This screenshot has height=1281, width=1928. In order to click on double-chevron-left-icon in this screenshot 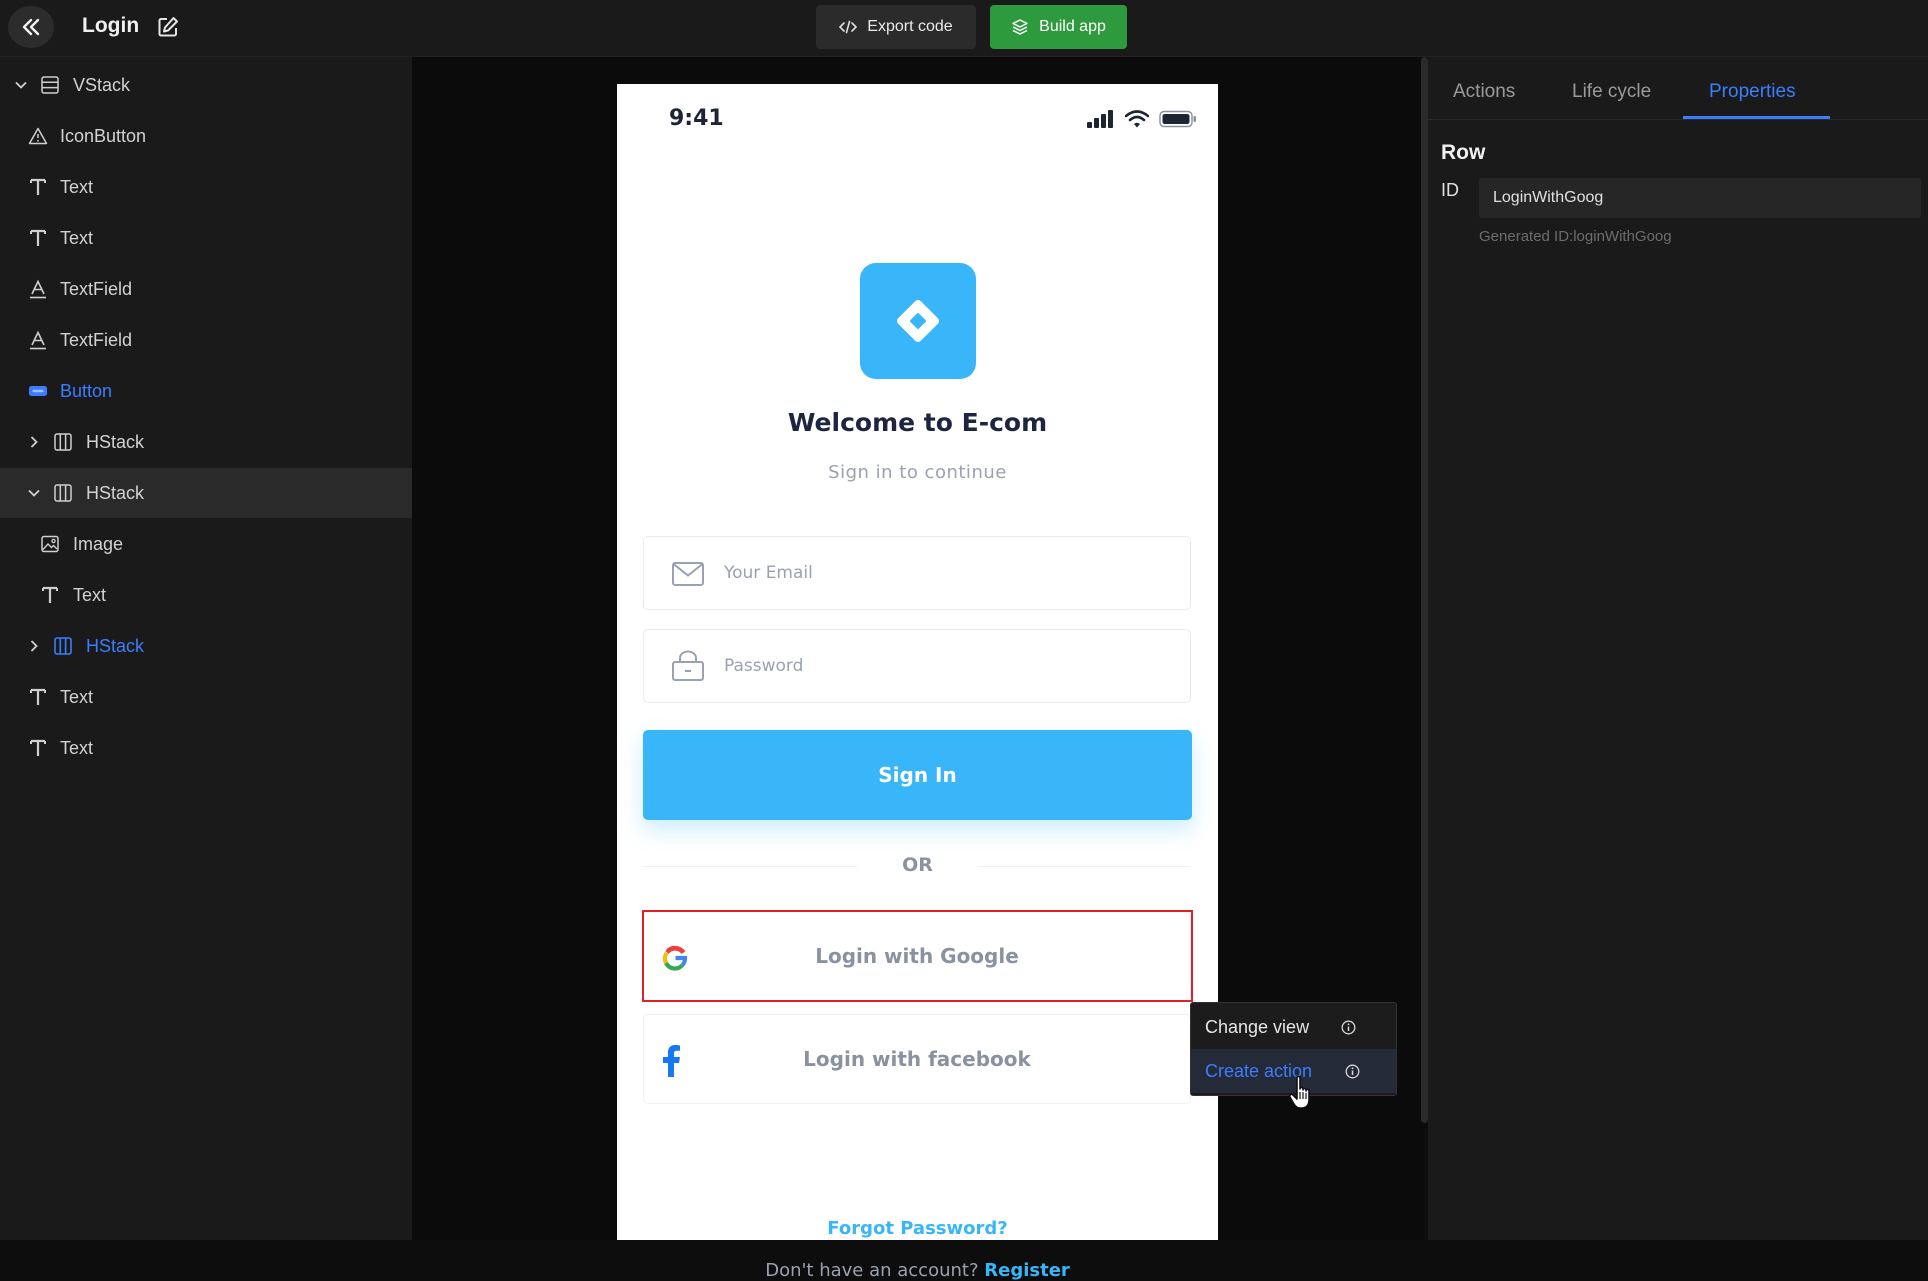, I will do `click(31, 27)`.